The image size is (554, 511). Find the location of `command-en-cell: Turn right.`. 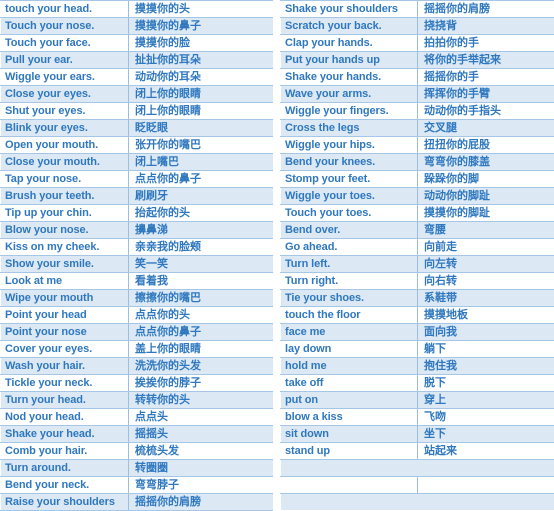

command-en-cell: Turn right. is located at coordinates (349, 281).